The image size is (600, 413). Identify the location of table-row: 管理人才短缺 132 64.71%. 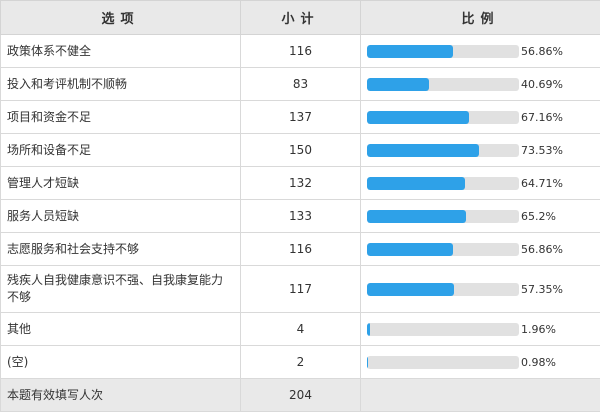
(300, 183).